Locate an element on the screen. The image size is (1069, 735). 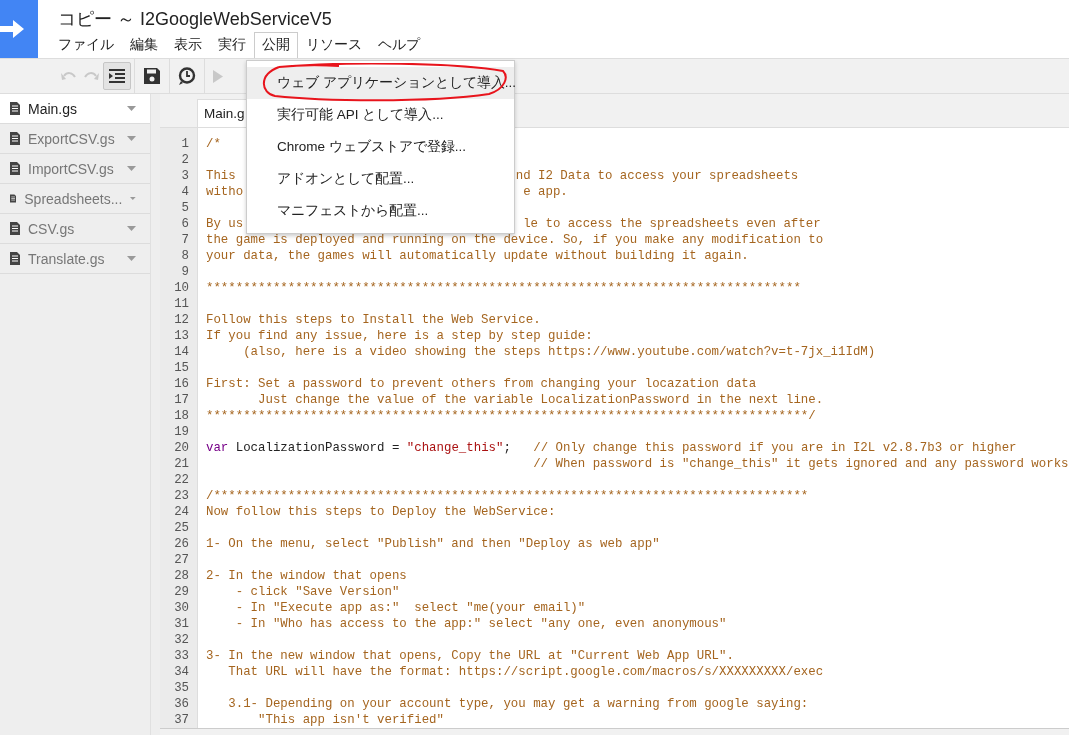
line-number: 22 is located at coordinates (181, 480).